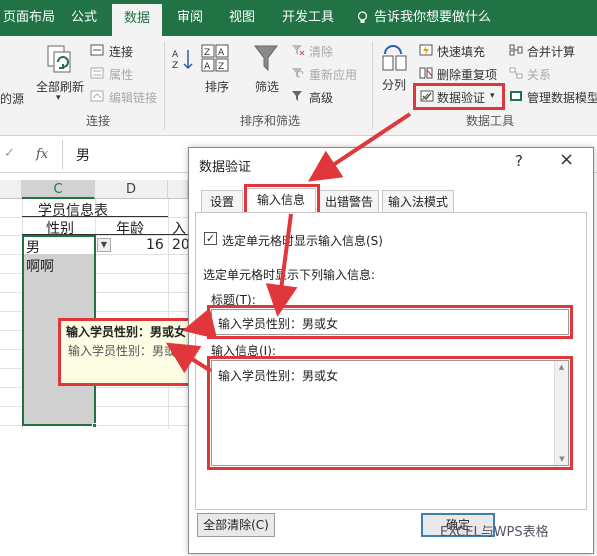 This screenshot has height=556, width=597. I want to click on remove-duplicates-icon, so click(426, 73).